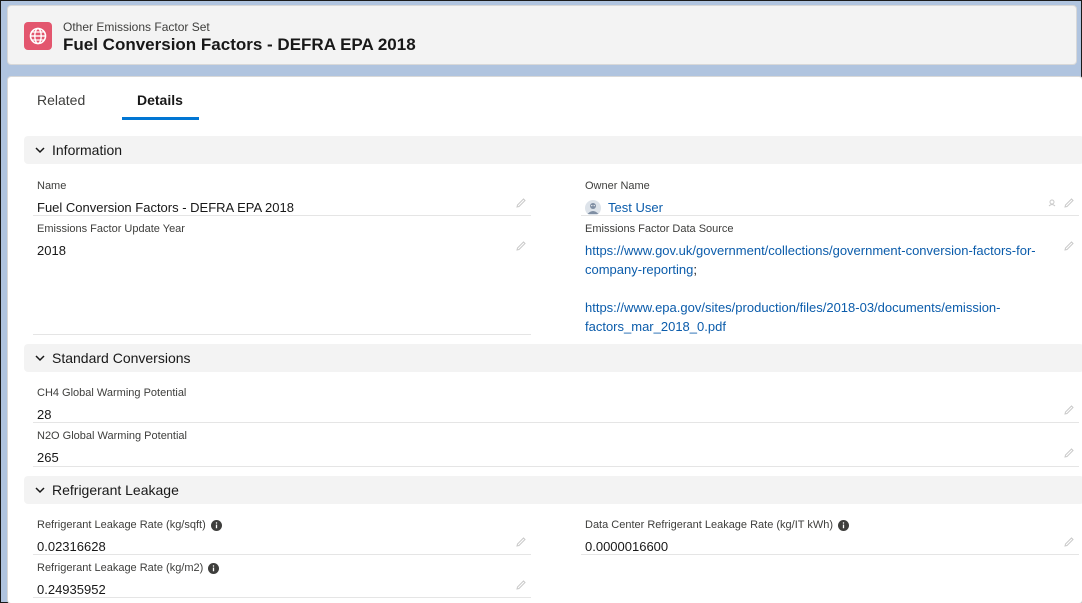 Image resolution: width=1082 pixels, height=603 pixels. What do you see at coordinates (136, 27) in the screenshot?
I see `object-type-label: Other Emissions Factor Set` at bounding box center [136, 27].